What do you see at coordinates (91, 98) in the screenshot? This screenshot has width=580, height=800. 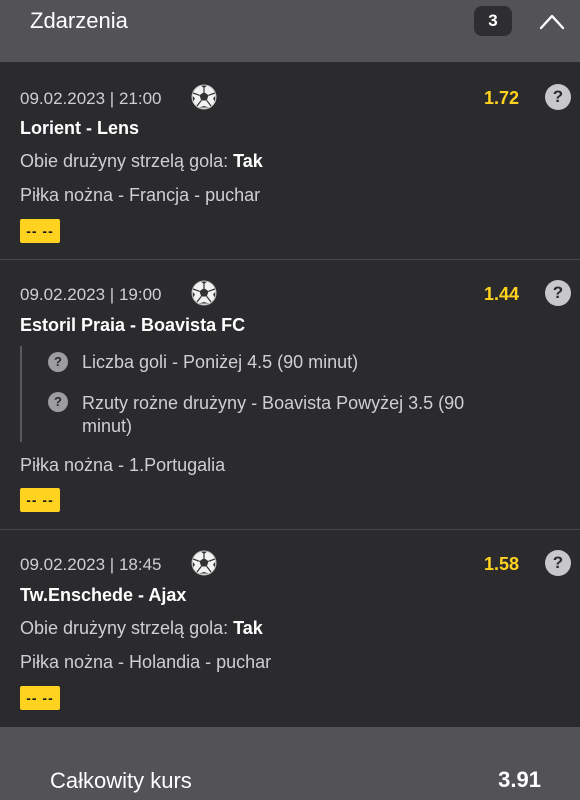 I see `event-date: 09.02.2023 | 21:00` at bounding box center [91, 98].